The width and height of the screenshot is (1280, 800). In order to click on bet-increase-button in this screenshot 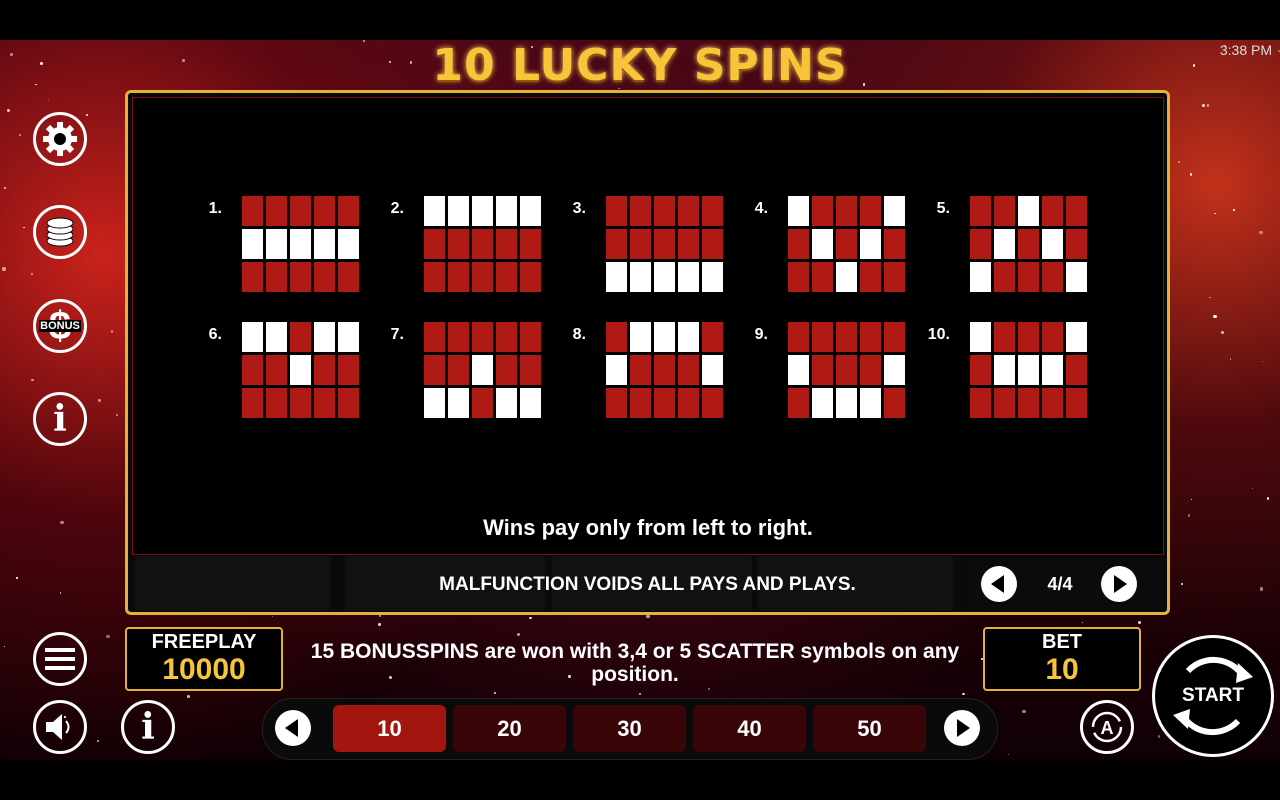, I will do `click(962, 728)`.